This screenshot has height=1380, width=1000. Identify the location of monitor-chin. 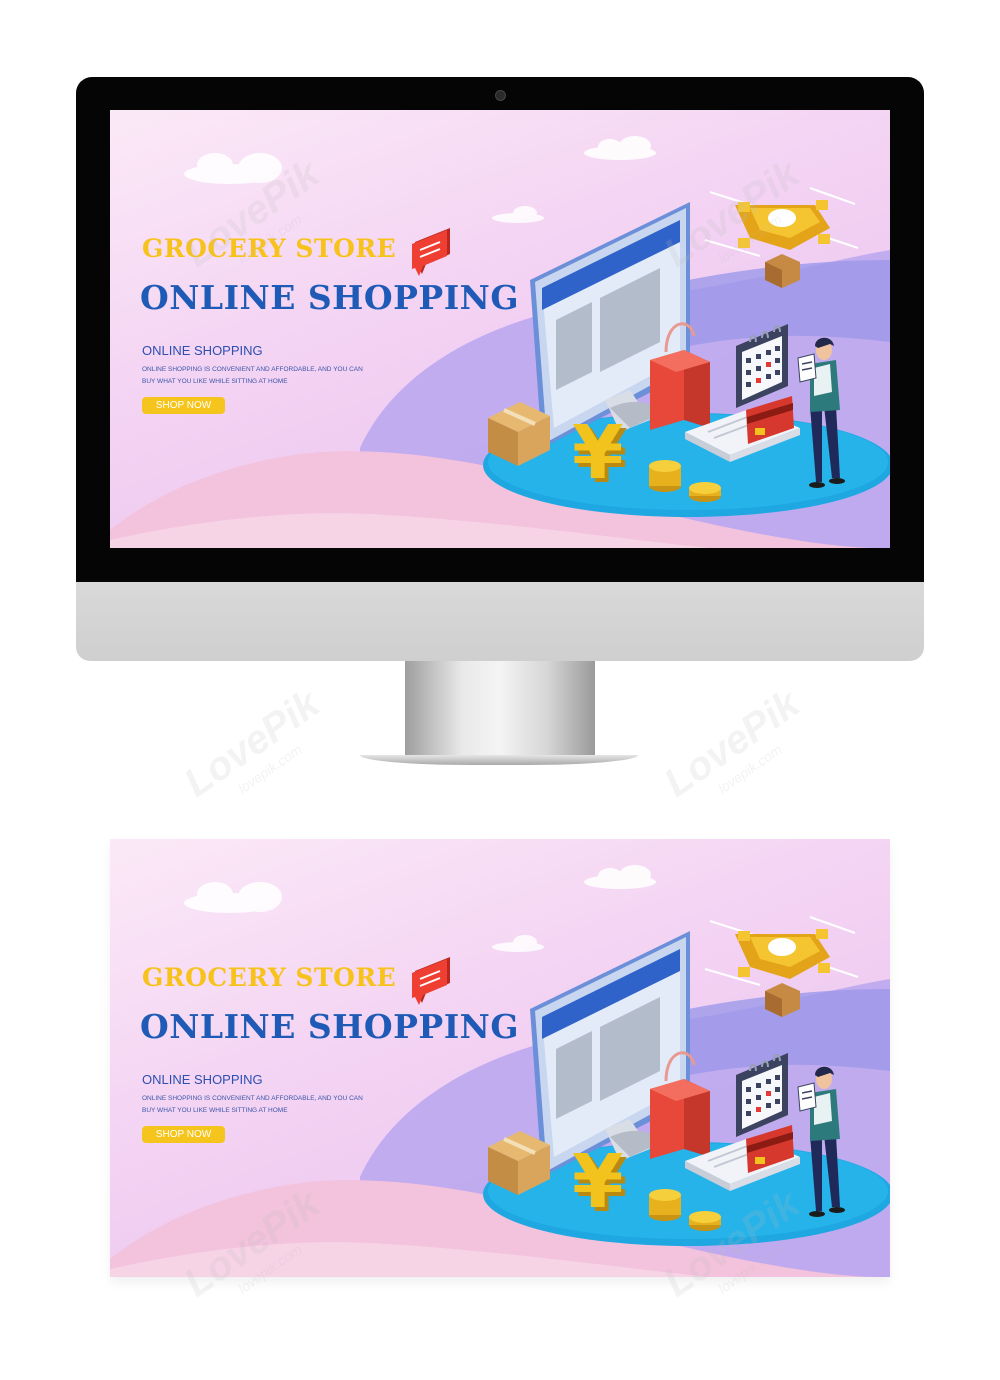
(500, 621).